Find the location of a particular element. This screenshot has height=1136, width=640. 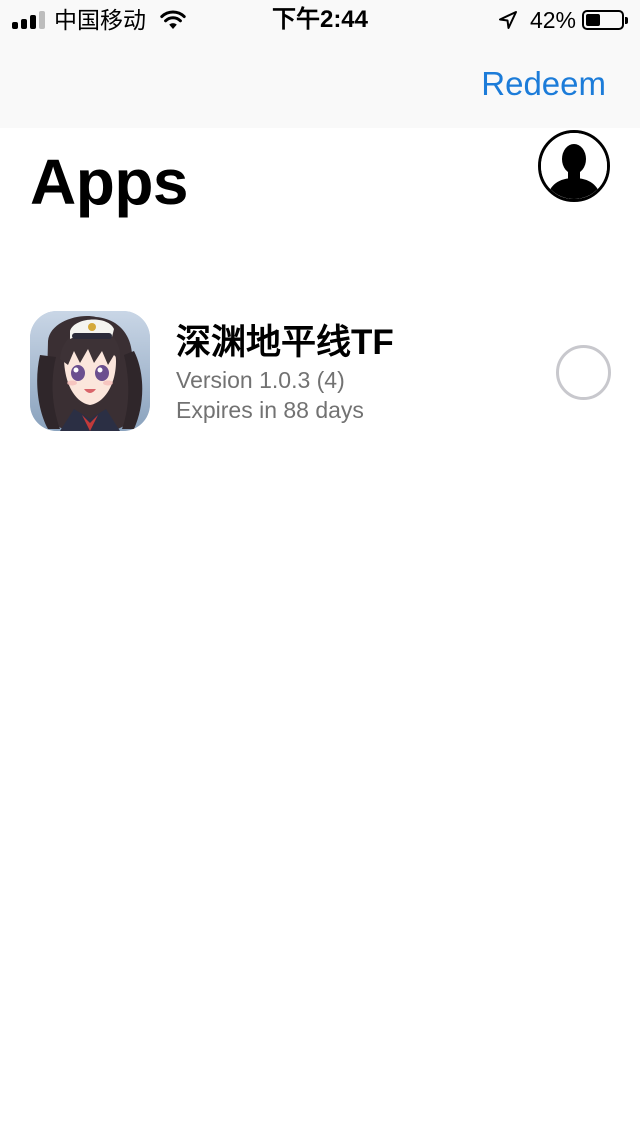

status-bar: 中国移动 下午2:44 42% is located at coordinates (320, 20).